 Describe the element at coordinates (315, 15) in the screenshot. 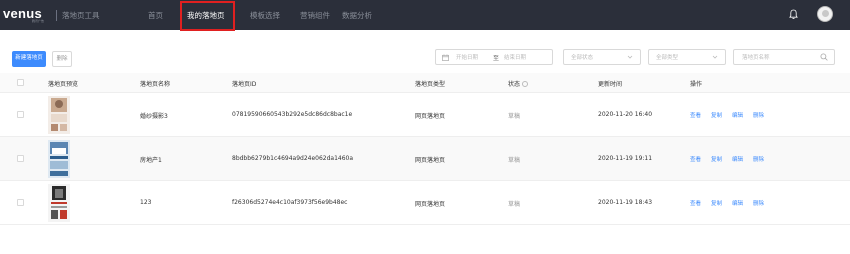

I see `nav-item-marketing-components: 营销组件` at that location.